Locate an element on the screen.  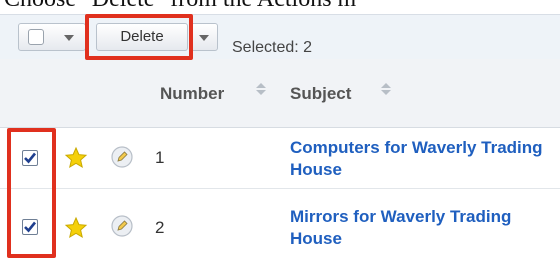
checkbox-highlight-box is located at coordinates (31, 193).